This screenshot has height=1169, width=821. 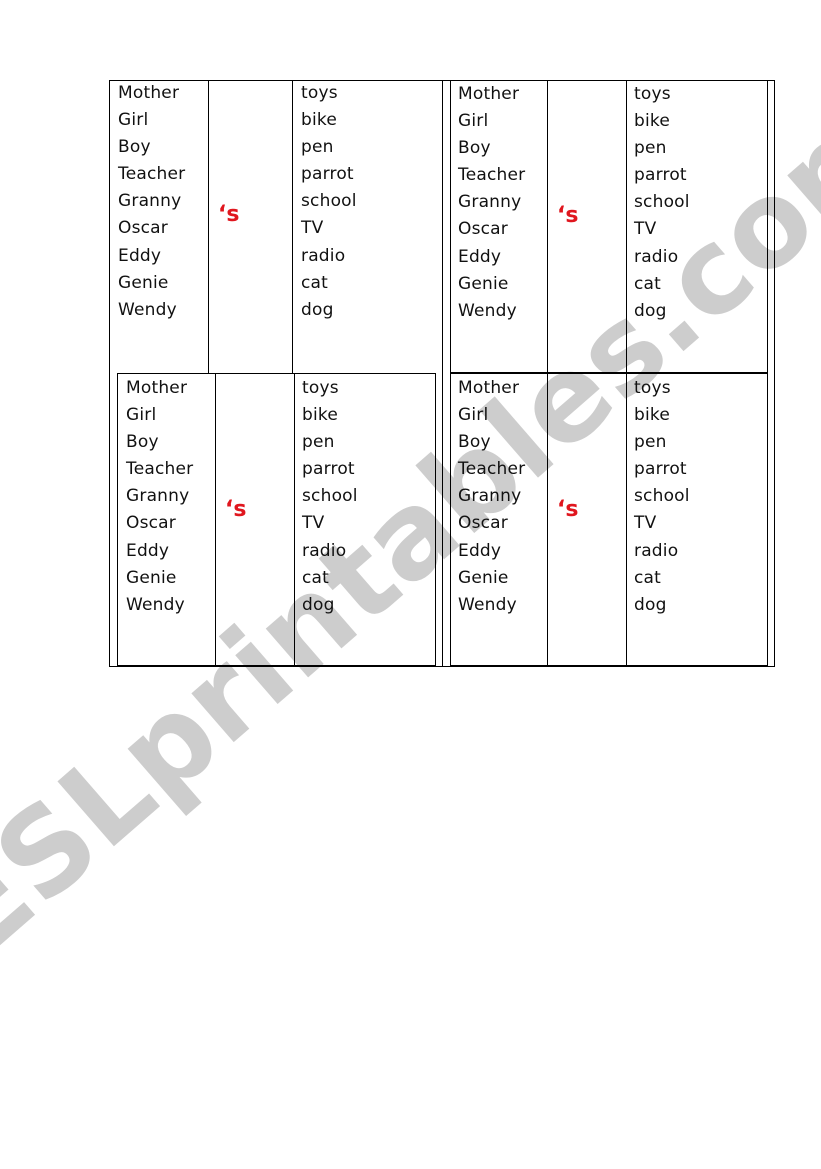 What do you see at coordinates (276, 373) in the screenshot?
I see `row-divider-left` at bounding box center [276, 373].